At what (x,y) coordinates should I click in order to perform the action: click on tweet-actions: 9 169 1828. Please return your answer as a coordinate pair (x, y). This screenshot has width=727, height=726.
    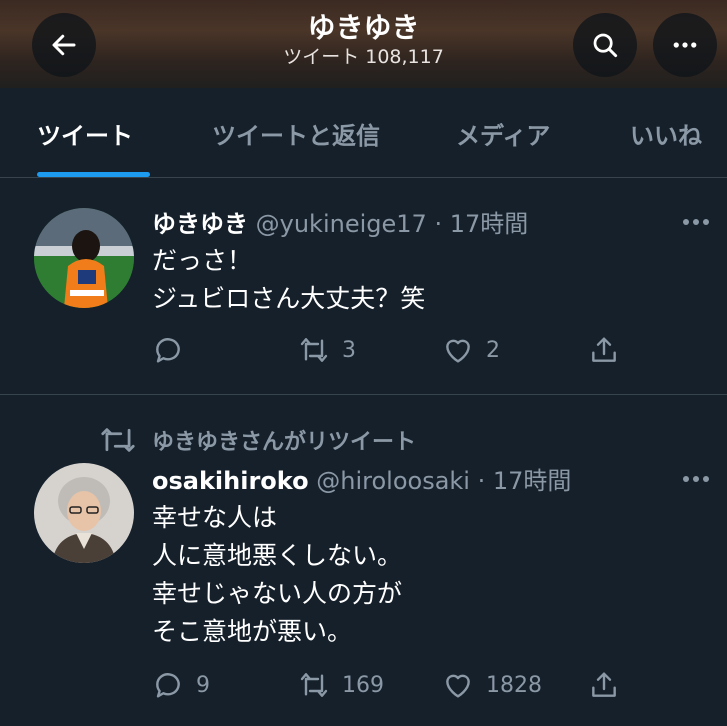
    Looking at the image, I should click on (392, 685).